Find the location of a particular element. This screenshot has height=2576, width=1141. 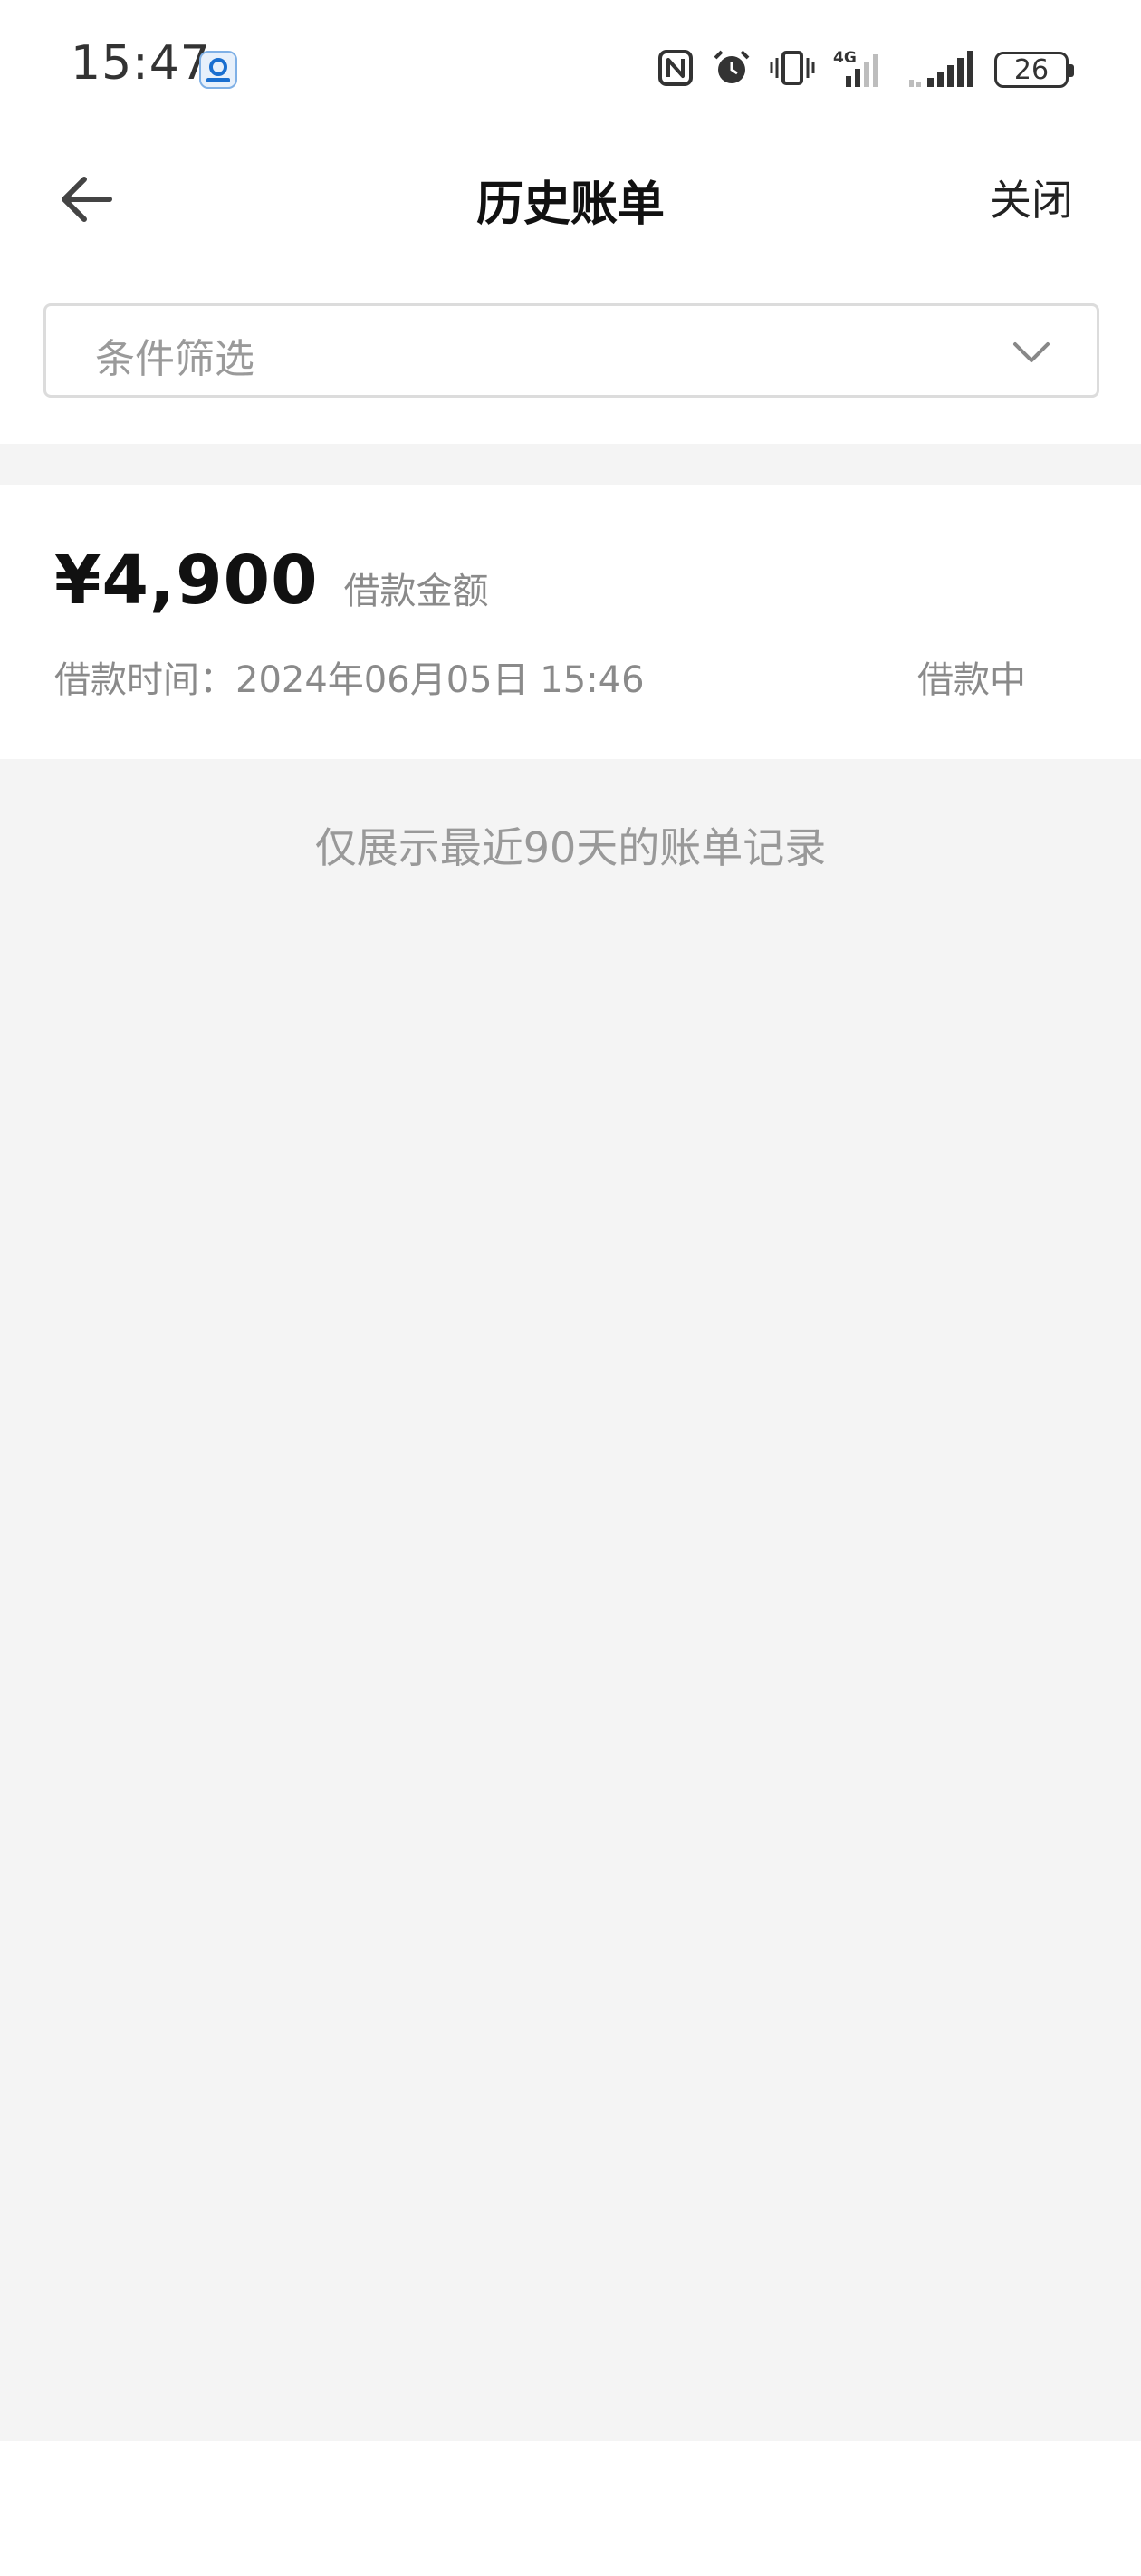

nfc-icon is located at coordinates (675, 70).